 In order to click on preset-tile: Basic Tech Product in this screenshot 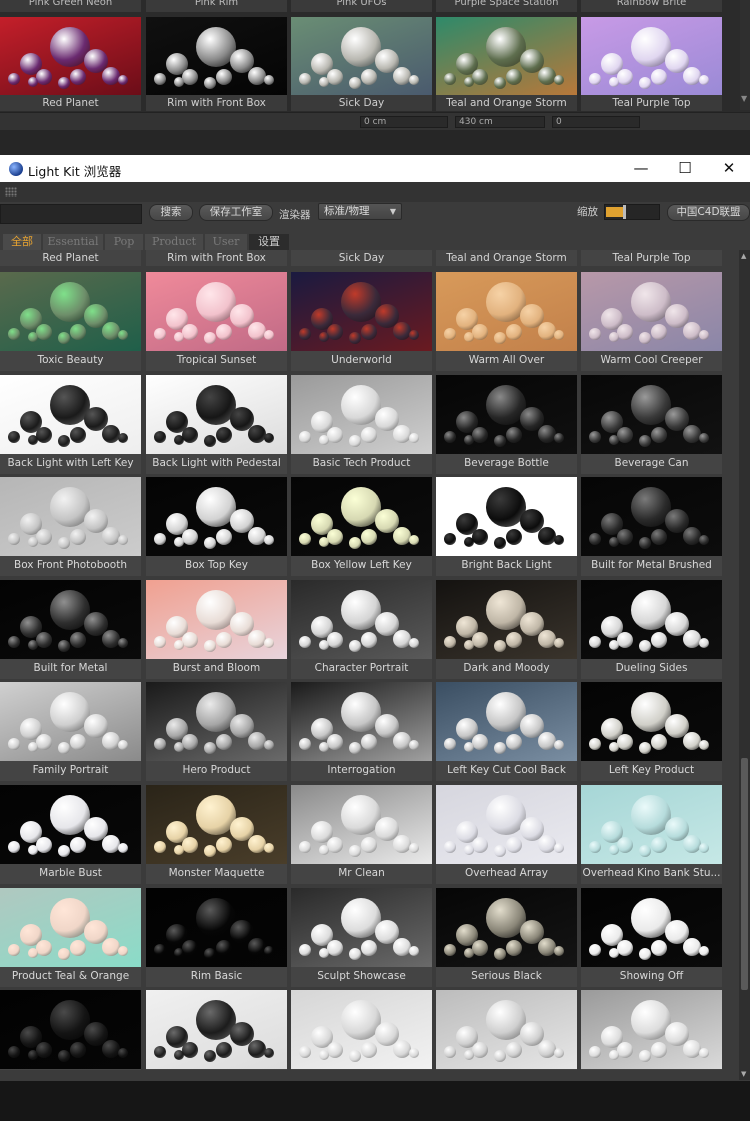, I will do `click(361, 424)`.